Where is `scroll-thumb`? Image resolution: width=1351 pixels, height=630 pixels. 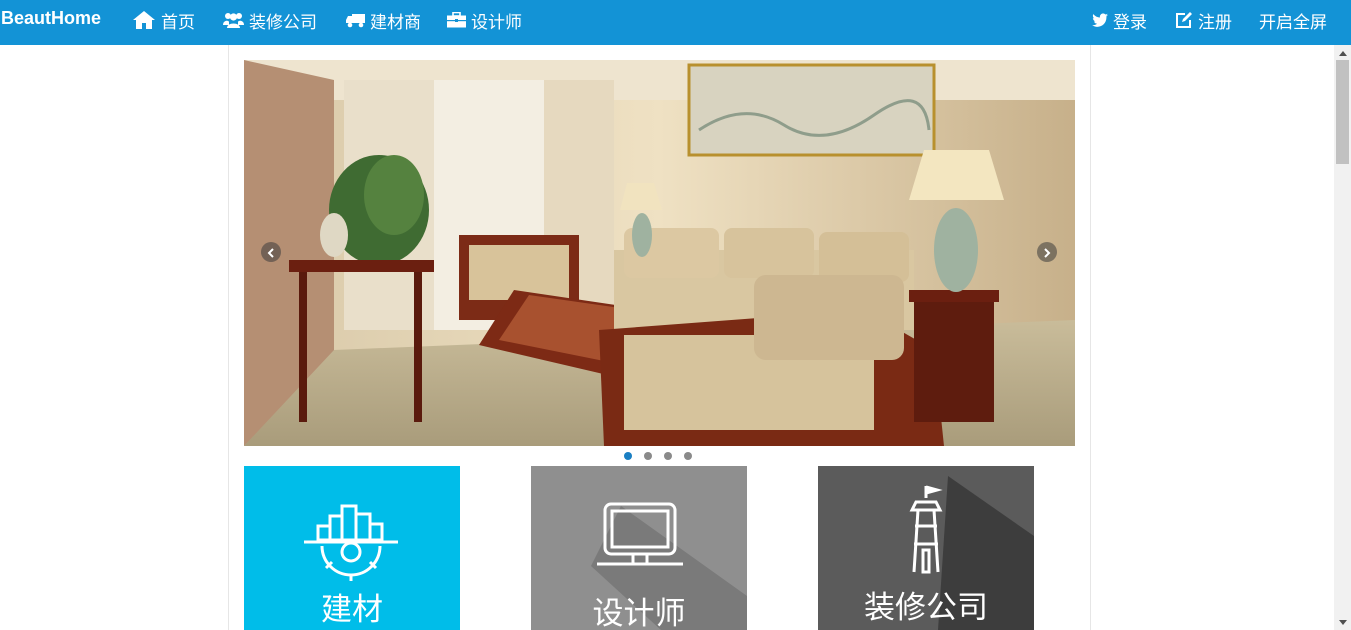
scroll-thumb is located at coordinates (1342, 112).